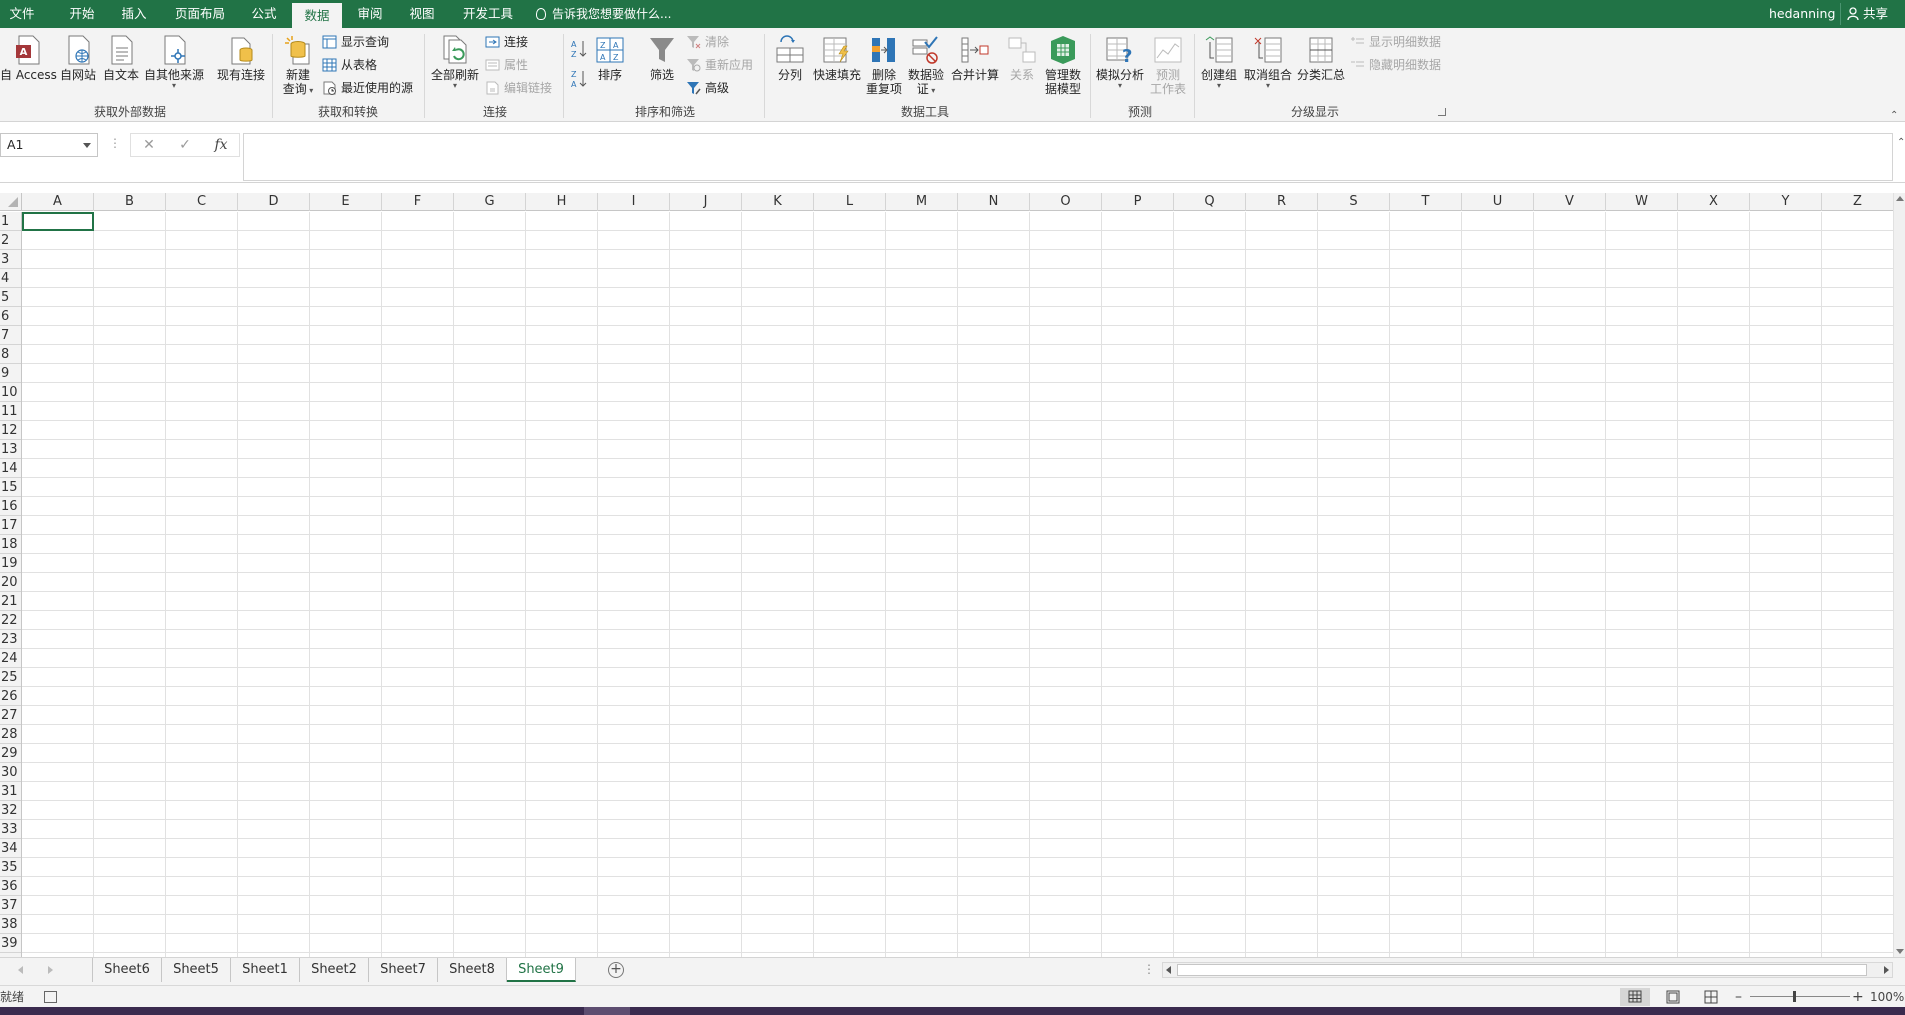 Image resolution: width=1905 pixels, height=1015 pixels. I want to click on row-header-4: 4, so click(10, 278).